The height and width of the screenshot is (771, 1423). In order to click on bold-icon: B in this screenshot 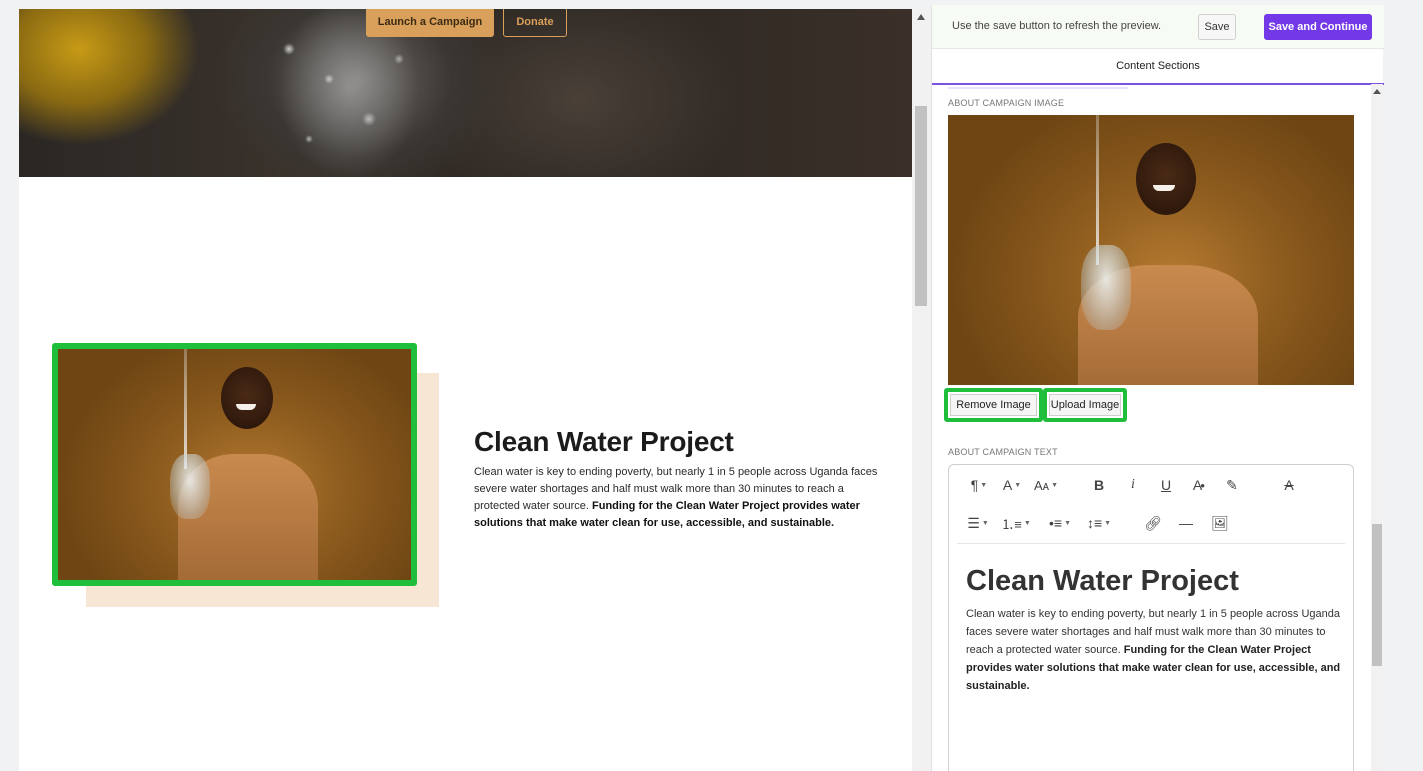, I will do `click(1099, 485)`.